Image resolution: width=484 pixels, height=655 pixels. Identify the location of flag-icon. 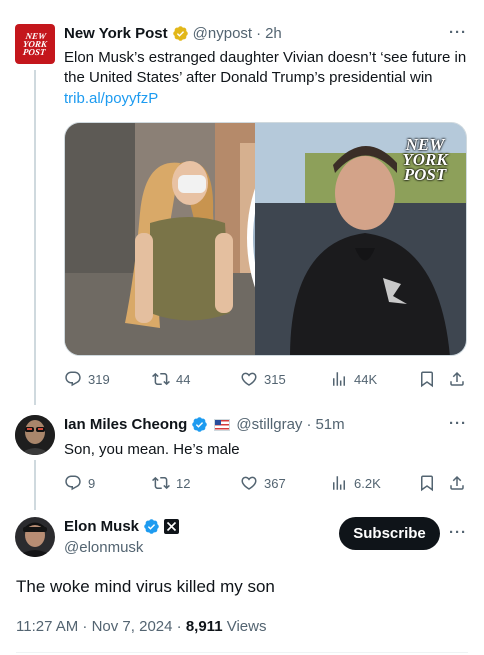
(222, 424).